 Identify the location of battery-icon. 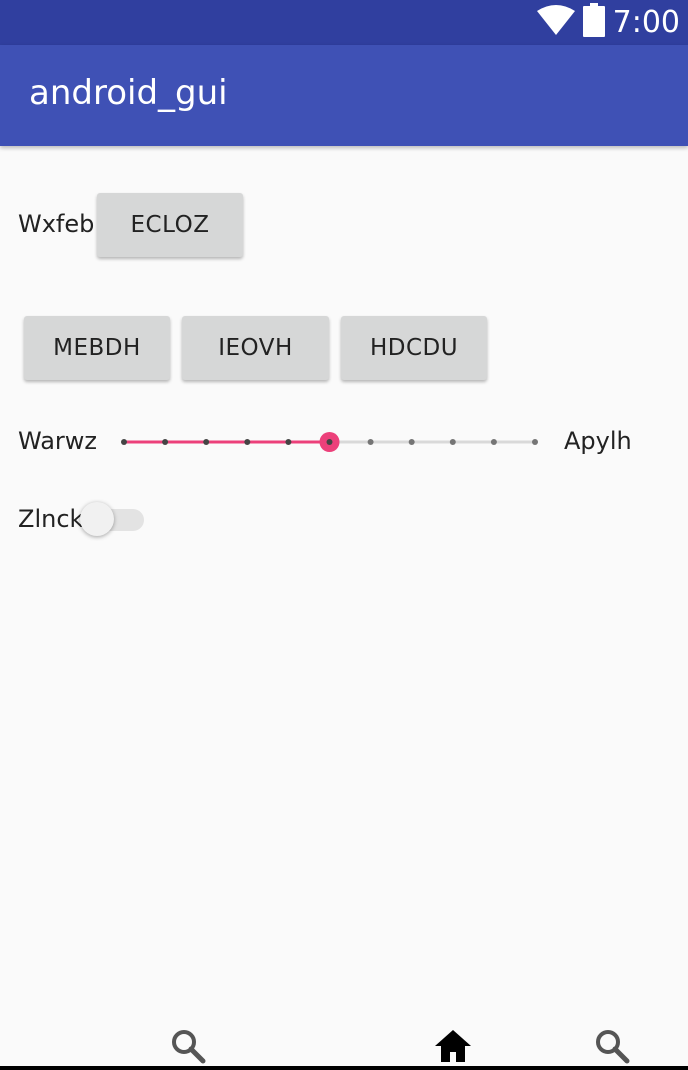
(593, 22).